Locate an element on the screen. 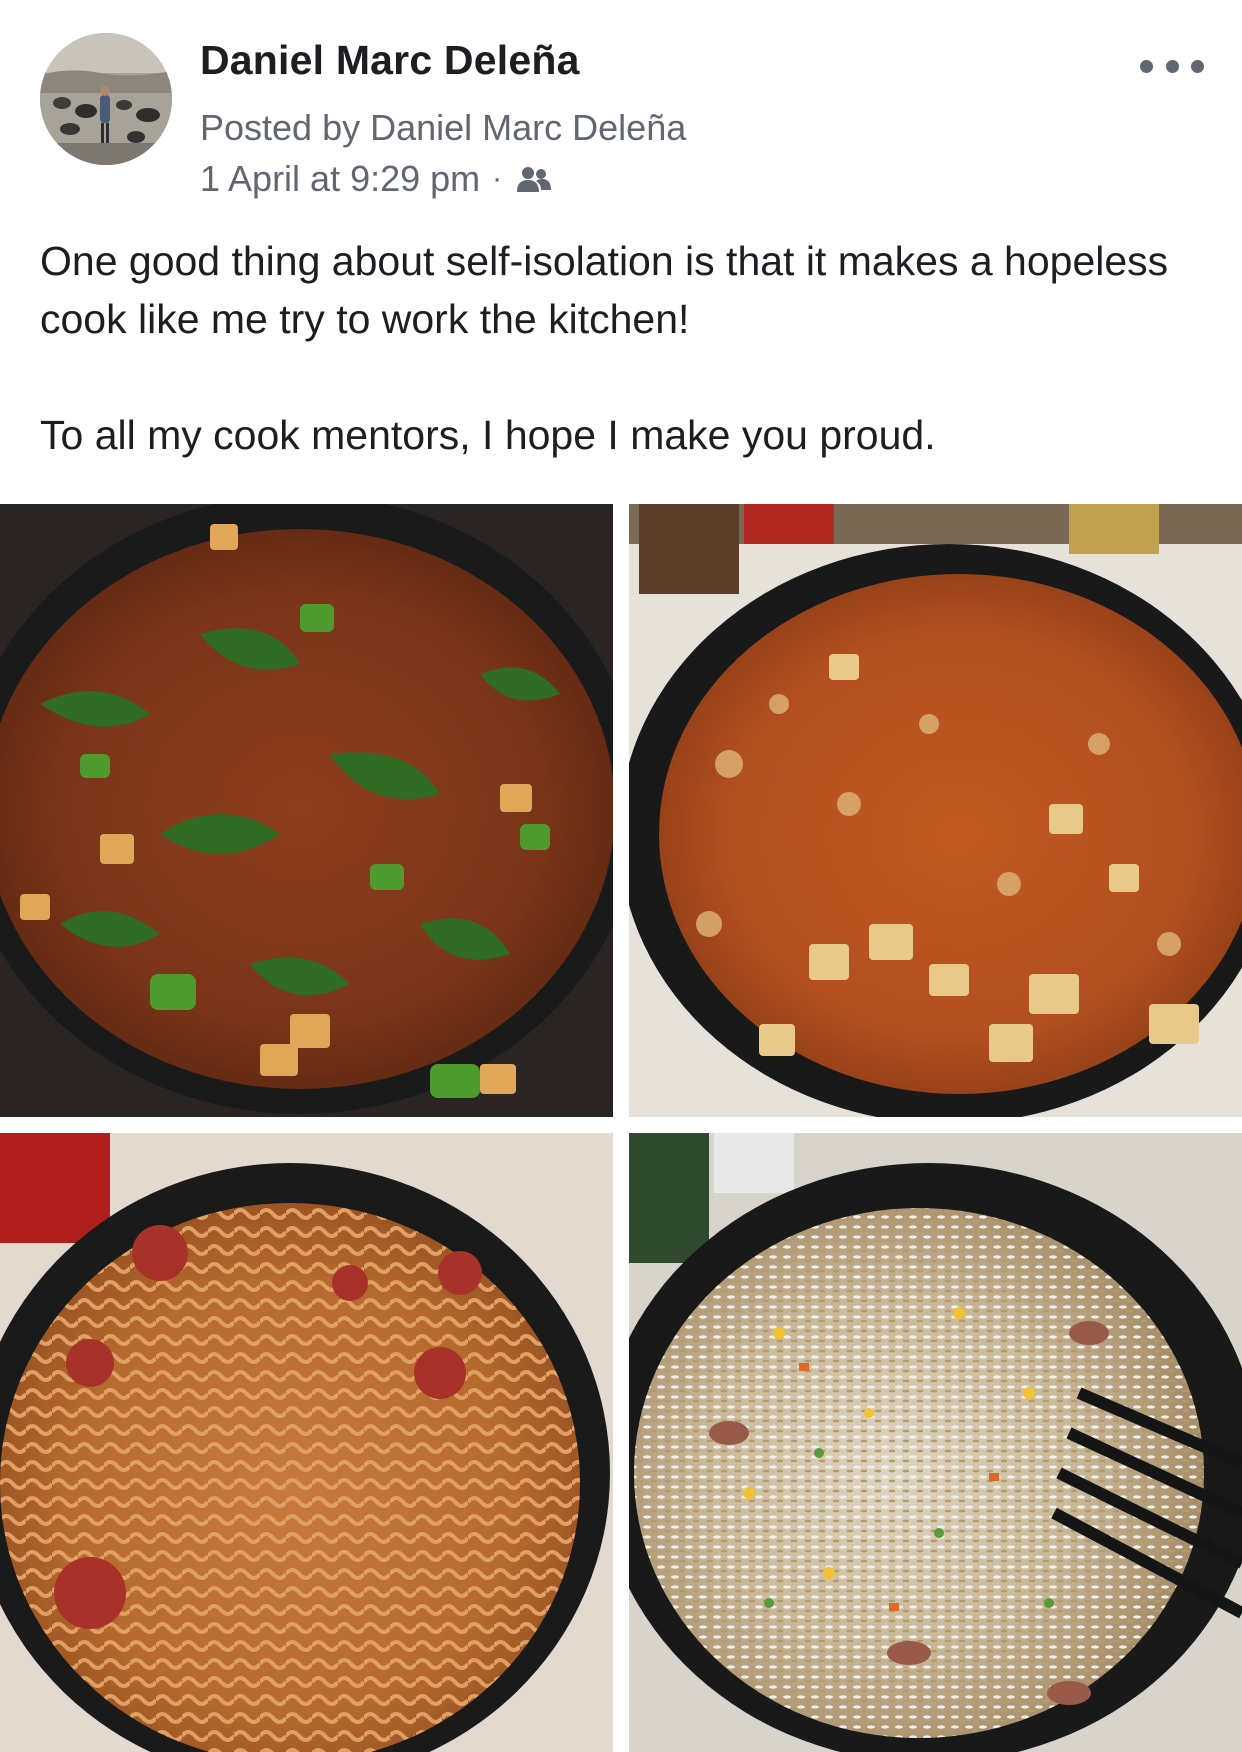  avatar-image is located at coordinates (106, 99).